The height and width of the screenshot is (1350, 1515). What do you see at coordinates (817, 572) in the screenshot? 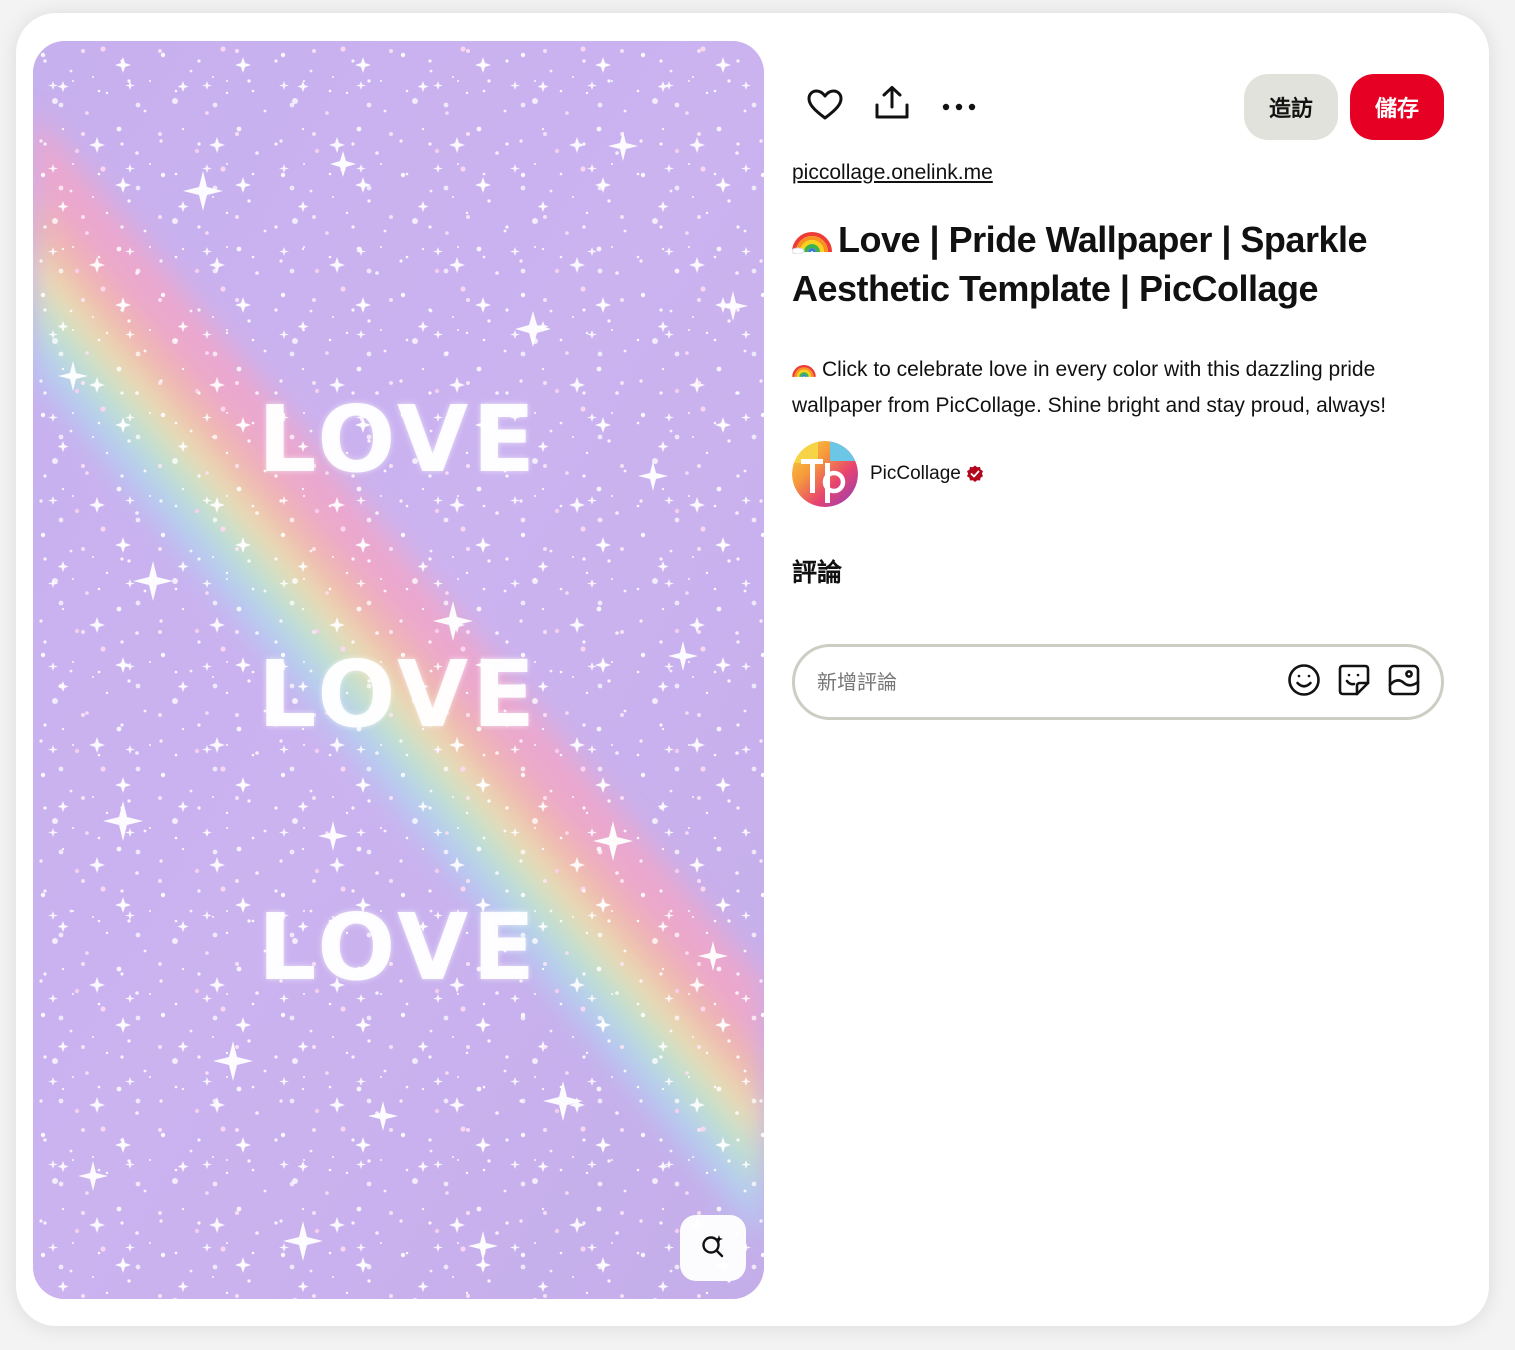
I see `comments-heading: 評論` at bounding box center [817, 572].